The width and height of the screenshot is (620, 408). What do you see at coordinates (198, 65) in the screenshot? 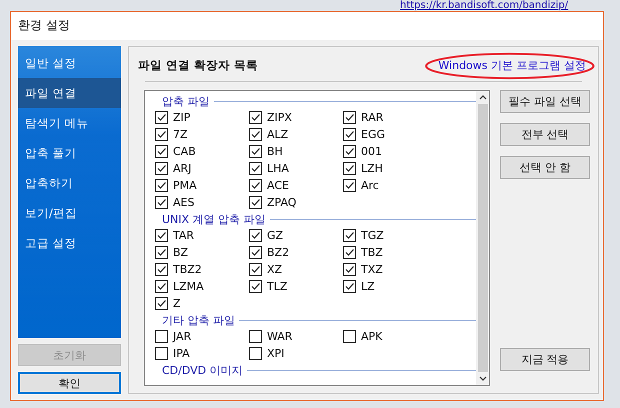
I see `panel-title: 파일 연결 확장자 목록` at bounding box center [198, 65].